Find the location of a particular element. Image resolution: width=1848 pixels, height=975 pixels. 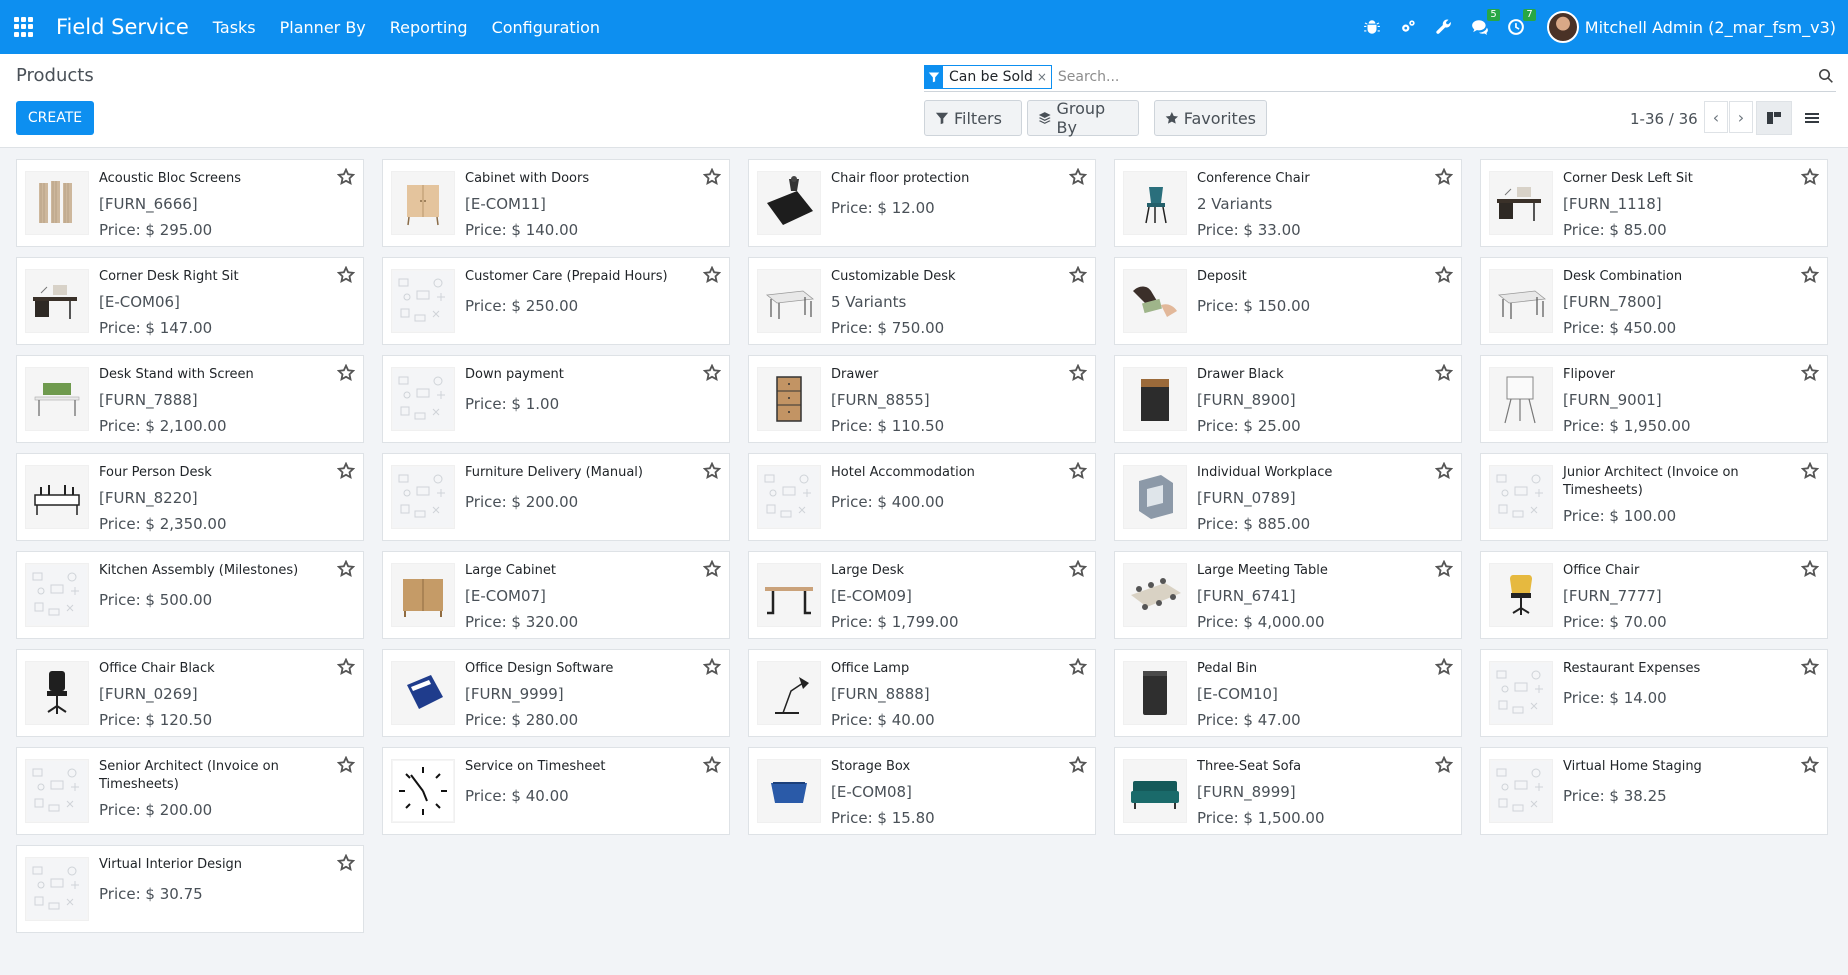

pager-value: 1-36 / 36 is located at coordinates (1664, 119).